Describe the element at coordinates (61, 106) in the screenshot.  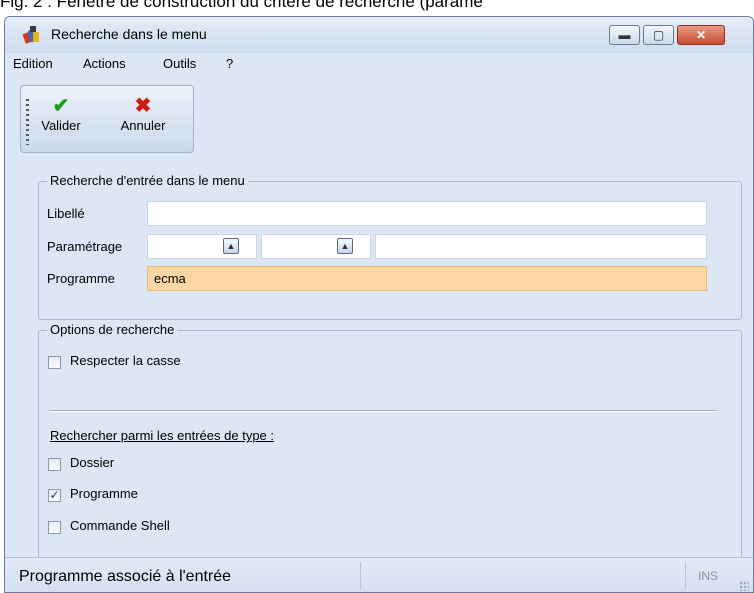
I see `checkmark-icon: ✔` at that location.